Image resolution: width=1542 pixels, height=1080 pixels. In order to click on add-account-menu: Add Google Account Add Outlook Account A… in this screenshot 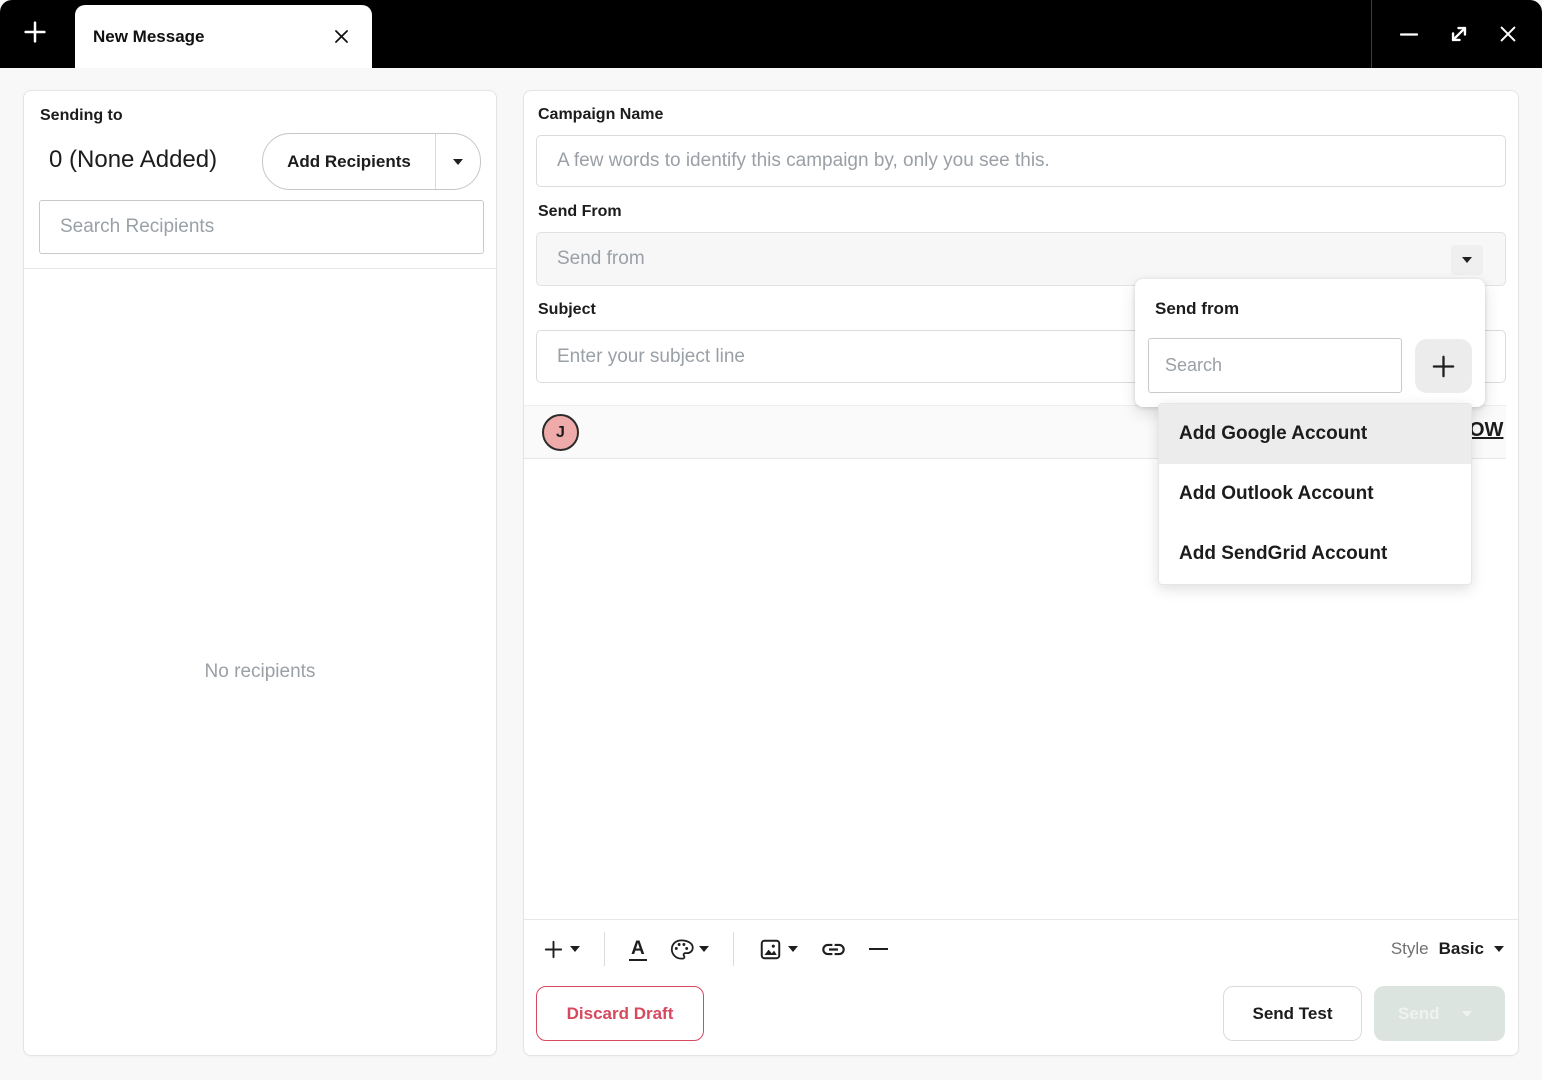, I will do `click(1315, 494)`.